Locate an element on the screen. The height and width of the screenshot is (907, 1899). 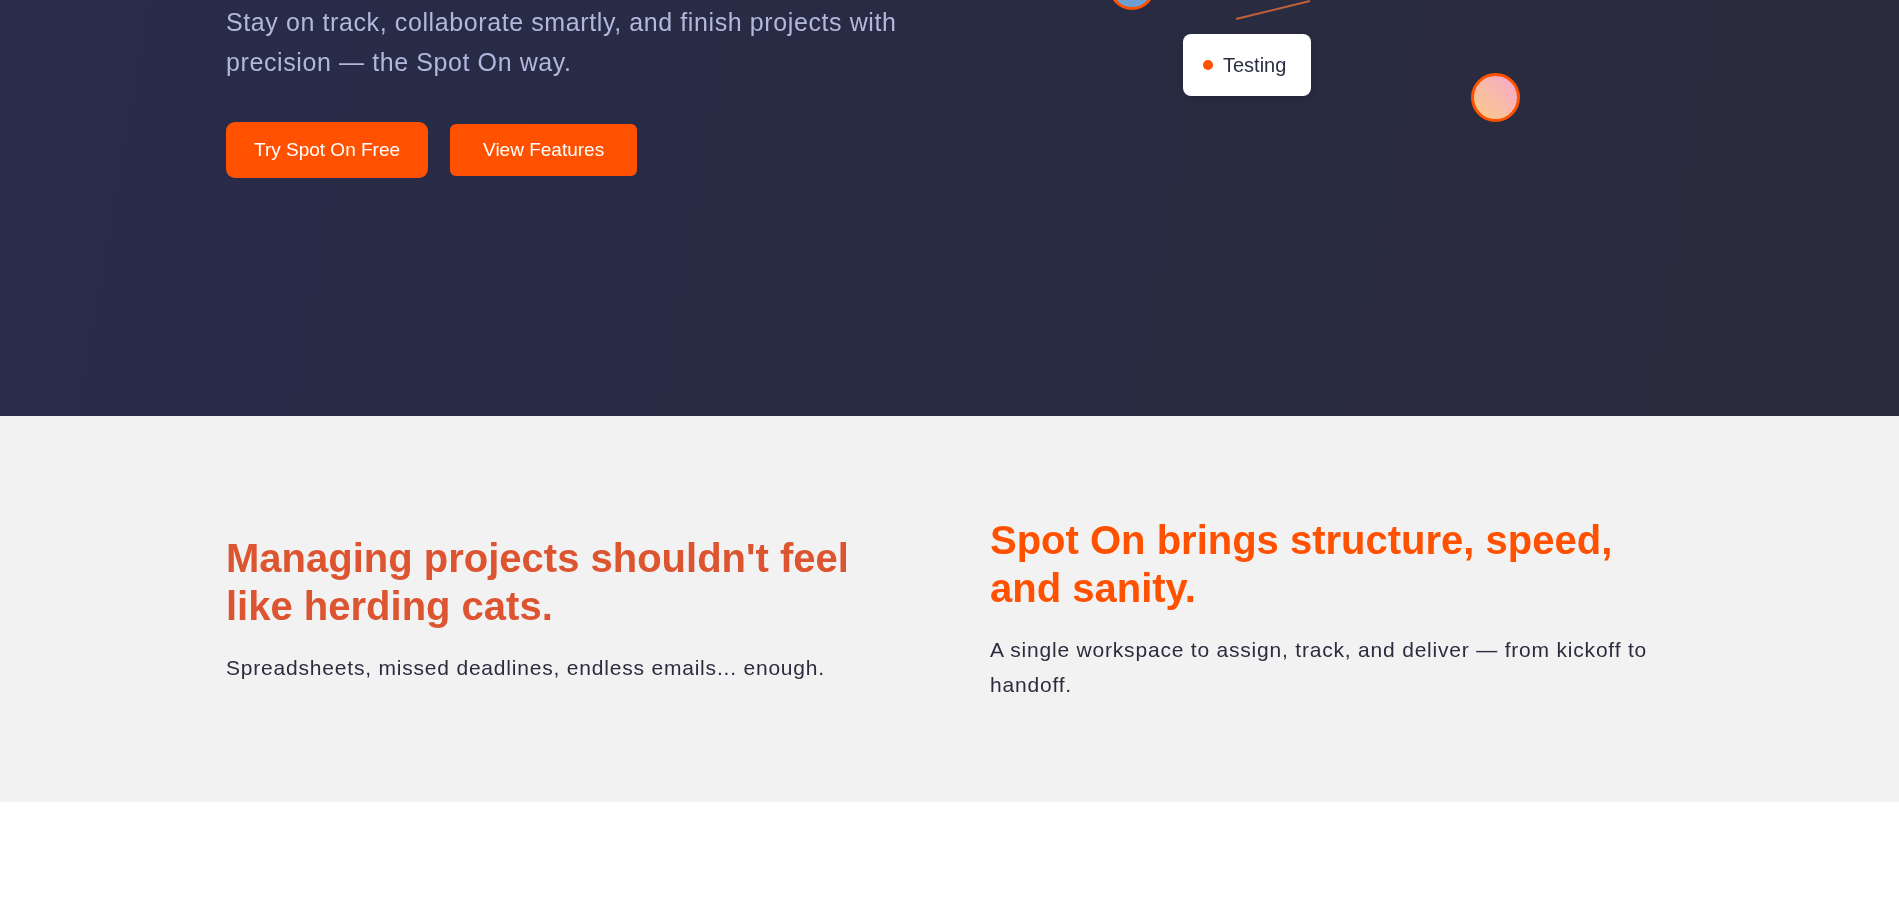
avatar-icon is located at coordinates (1495, 97).